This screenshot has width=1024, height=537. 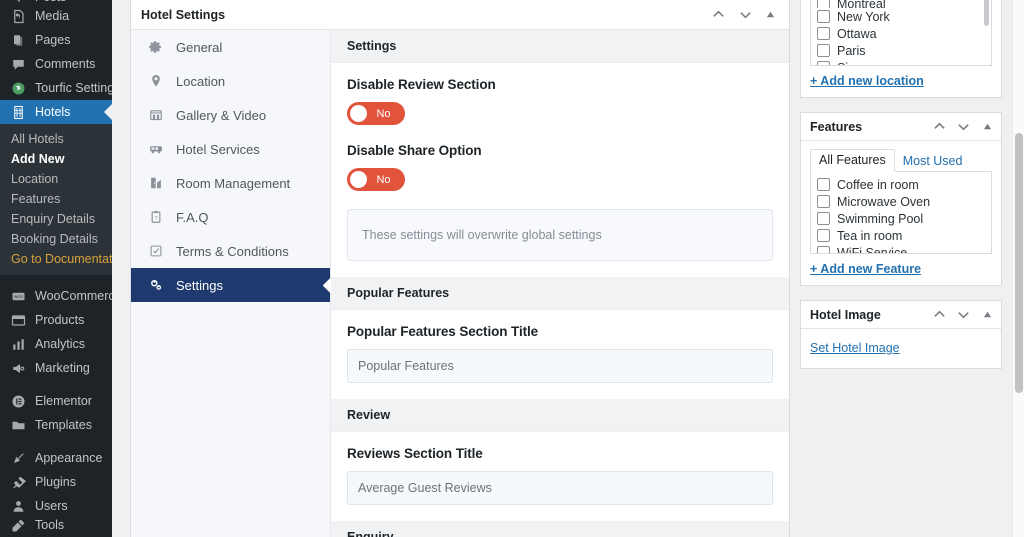 I want to click on sidebar-item-tourfic-settings: Tourfic Settings, so click(x=56, y=88).